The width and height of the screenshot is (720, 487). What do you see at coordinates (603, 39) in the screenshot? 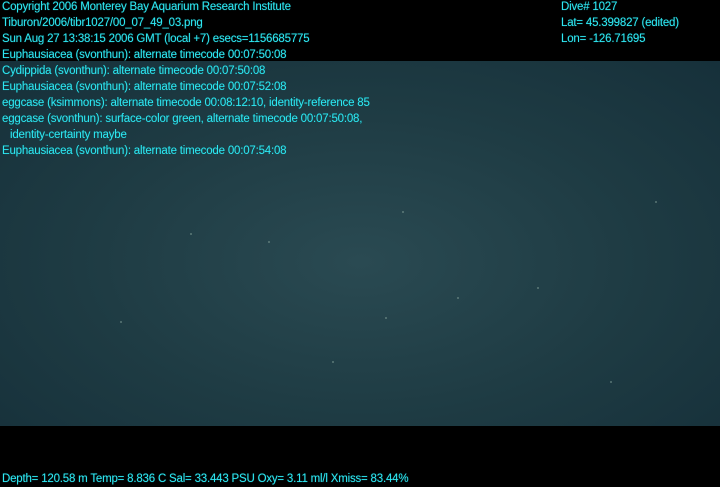
I see `longitude: Lon= -126.71695` at bounding box center [603, 39].